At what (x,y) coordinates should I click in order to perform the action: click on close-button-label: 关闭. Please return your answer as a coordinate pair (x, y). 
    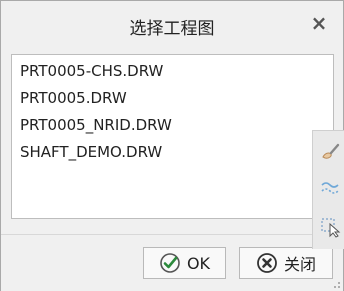
    Looking at the image, I should click on (299, 264).